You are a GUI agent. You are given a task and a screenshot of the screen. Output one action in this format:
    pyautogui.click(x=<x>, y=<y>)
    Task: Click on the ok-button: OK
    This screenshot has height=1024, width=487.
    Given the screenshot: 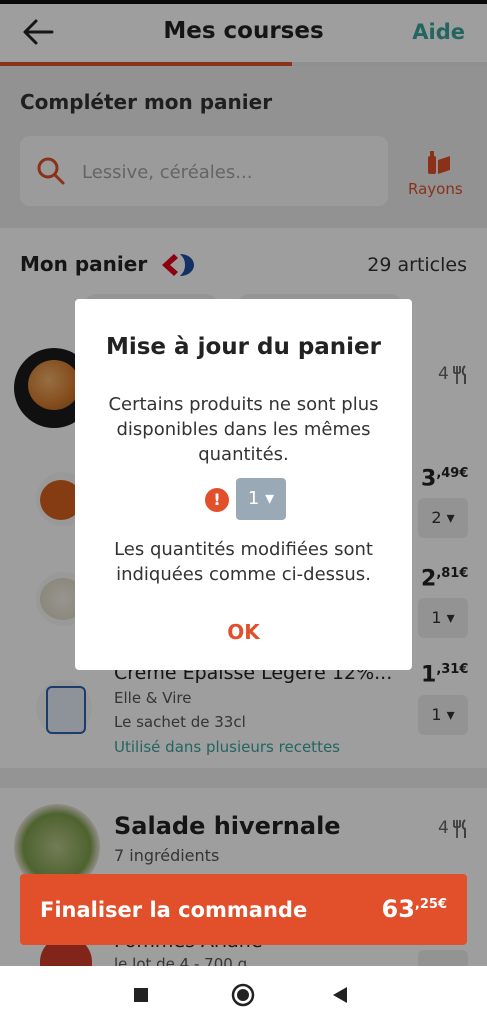 What is the action you would take?
    pyautogui.click(x=243, y=632)
    